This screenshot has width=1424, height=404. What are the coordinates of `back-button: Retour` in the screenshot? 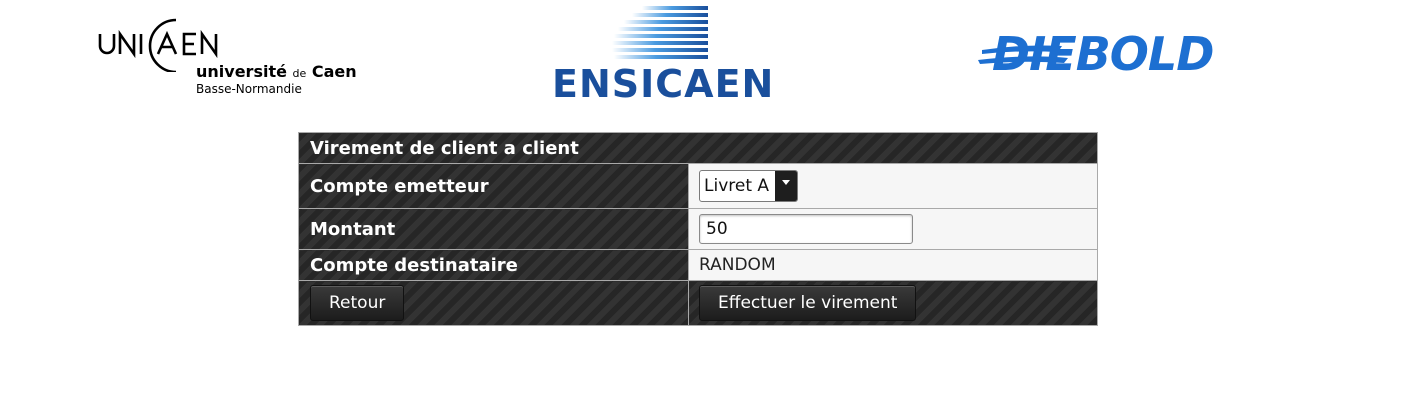 It's located at (357, 303).